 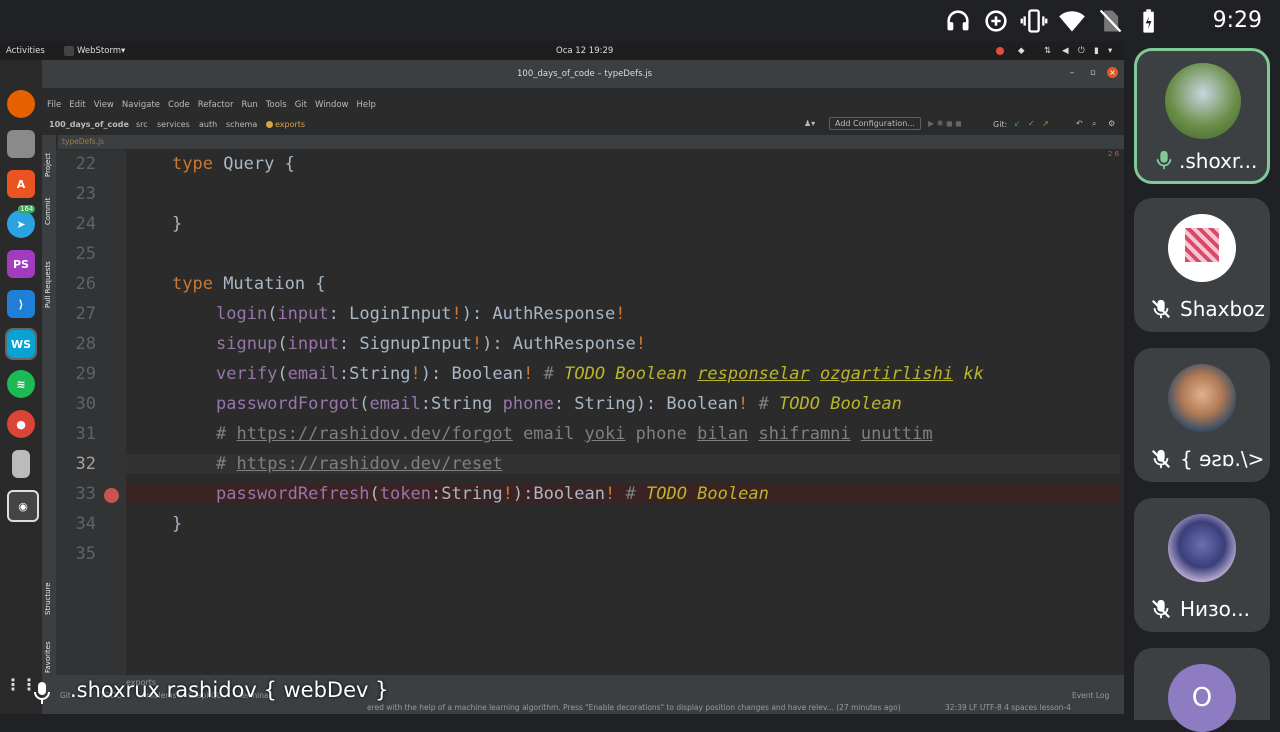 What do you see at coordinates (25, 51) in the screenshot?
I see `activities-button: Activities` at bounding box center [25, 51].